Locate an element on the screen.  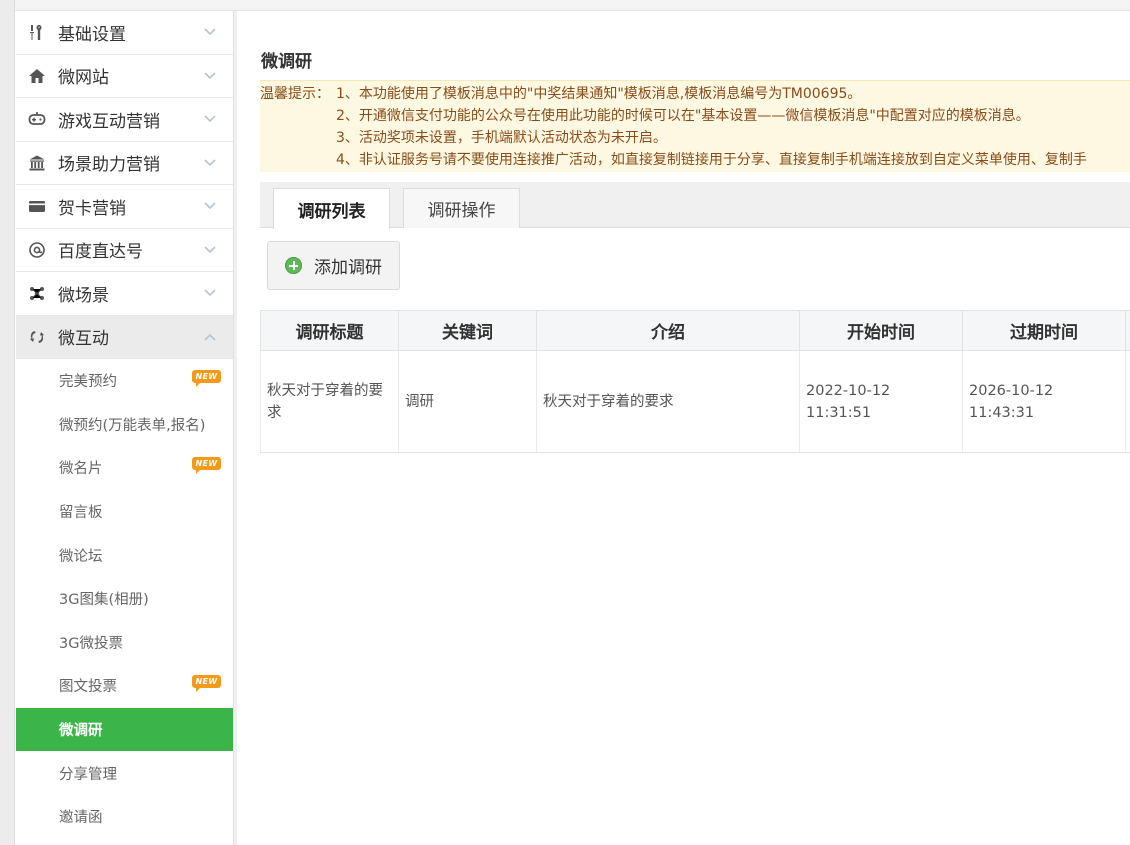
sidebar-group-label: 微网站 is located at coordinates (83, 78).